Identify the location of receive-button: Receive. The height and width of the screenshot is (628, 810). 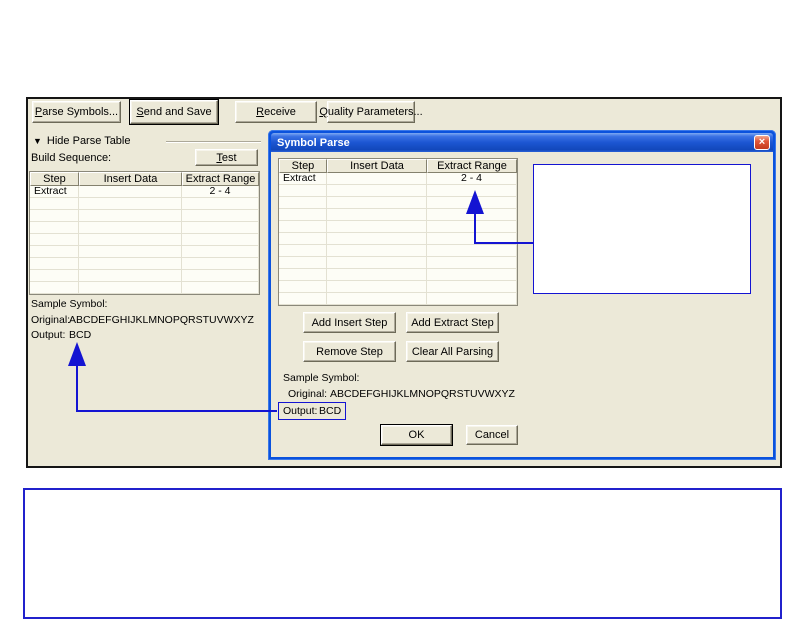
(276, 112).